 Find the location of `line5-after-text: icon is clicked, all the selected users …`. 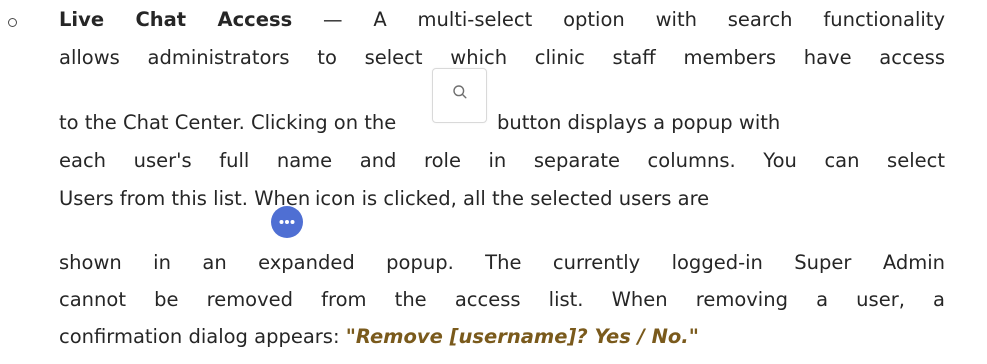

line5-after-text: icon is clicked, all the selected users … is located at coordinates (512, 198).